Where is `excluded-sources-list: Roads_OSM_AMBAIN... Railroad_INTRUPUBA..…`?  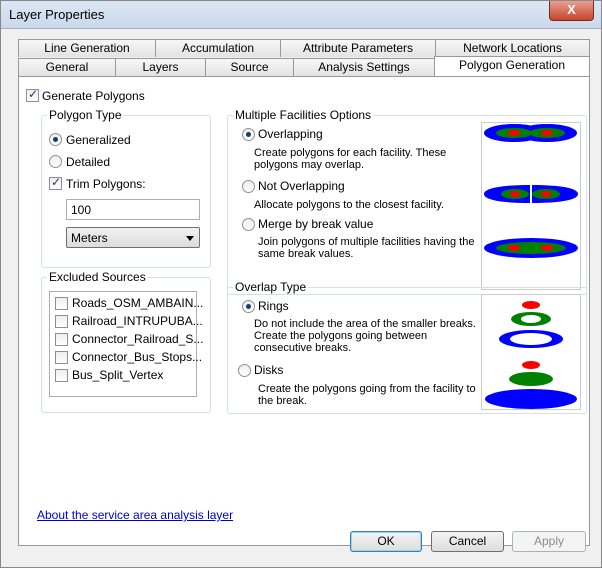 excluded-sources-list: Roads_OSM_AMBAIN... Railroad_INTRUPUBA..… is located at coordinates (126, 344).